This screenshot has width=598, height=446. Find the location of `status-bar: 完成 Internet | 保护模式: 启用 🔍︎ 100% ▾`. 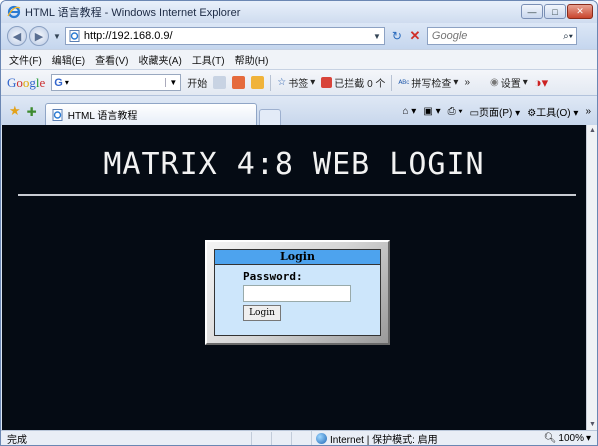

status-bar: 完成 Internet | 保护模式: 启用 🔍︎ 100% ▾ is located at coordinates (299, 438).